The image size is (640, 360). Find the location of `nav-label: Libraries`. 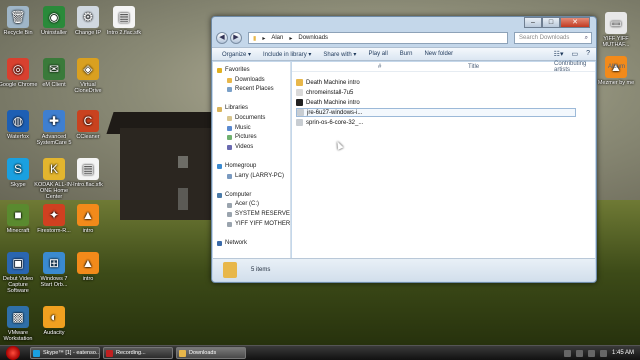

nav-label: Libraries is located at coordinates (237, 108).